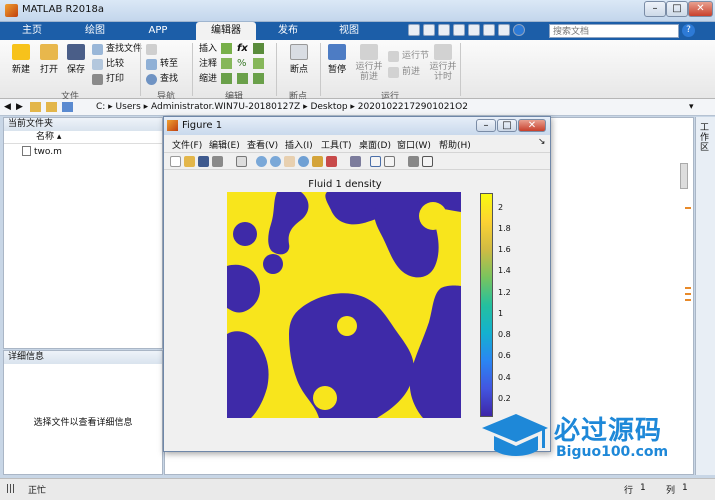 The image size is (715, 500). I want to click on cut-quick-icon, so click(429, 30).